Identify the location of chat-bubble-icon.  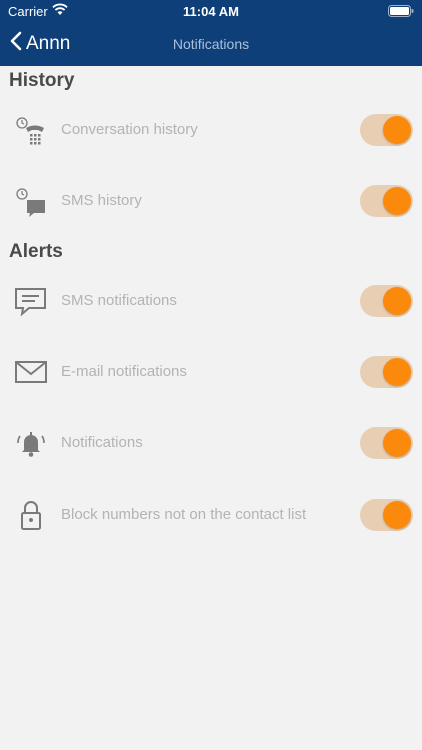
(31, 301).